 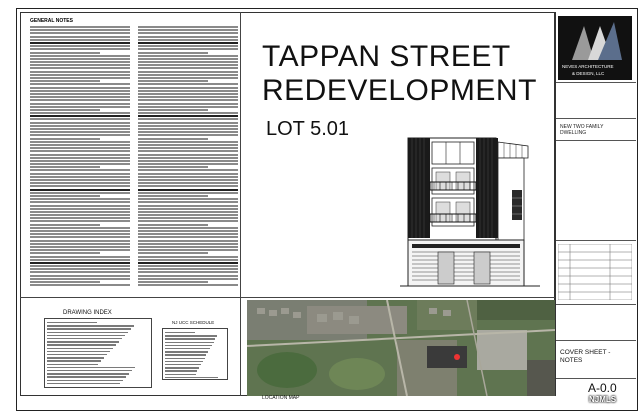 What do you see at coordinates (602, 388) in the screenshot?
I see `sheet-number: A-0.0` at bounding box center [602, 388].